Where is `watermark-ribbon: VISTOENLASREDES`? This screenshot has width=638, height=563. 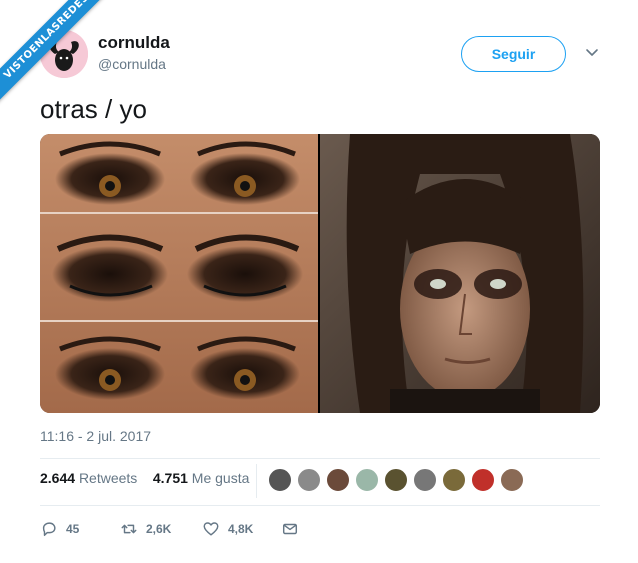
watermark-ribbon: VISTOENLASREDES is located at coordinates (60, 60).